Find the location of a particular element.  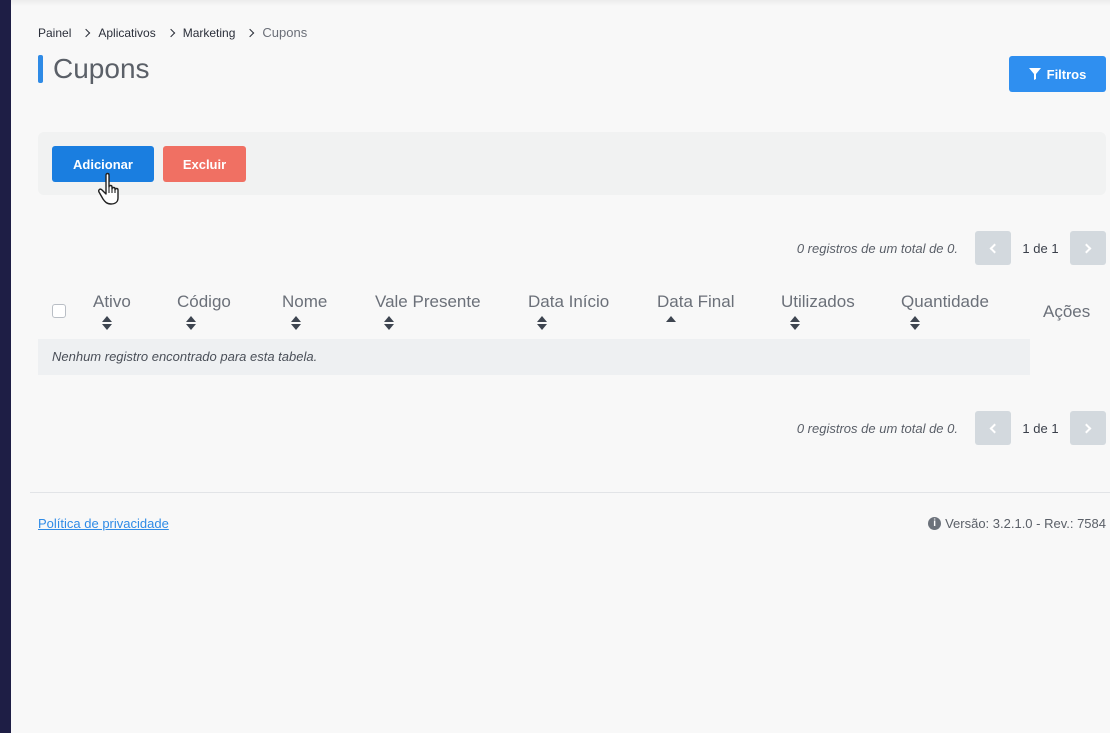

column-label: Utilizados is located at coordinates (818, 301).